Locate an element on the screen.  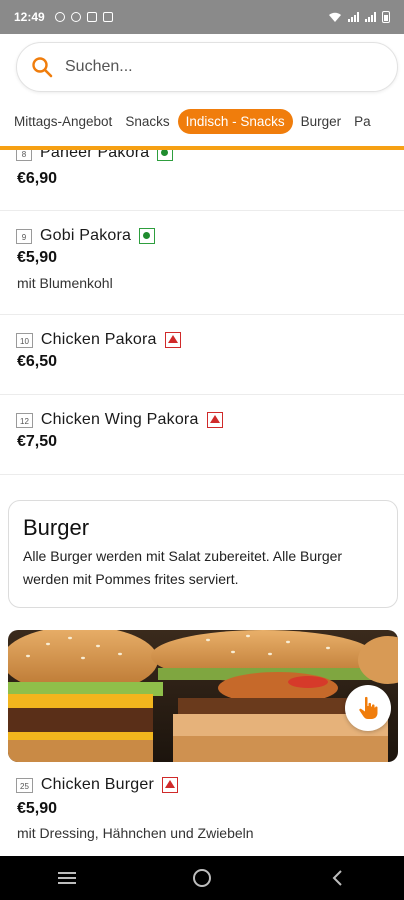
tab-partial: Pa is located at coordinates (362, 121).